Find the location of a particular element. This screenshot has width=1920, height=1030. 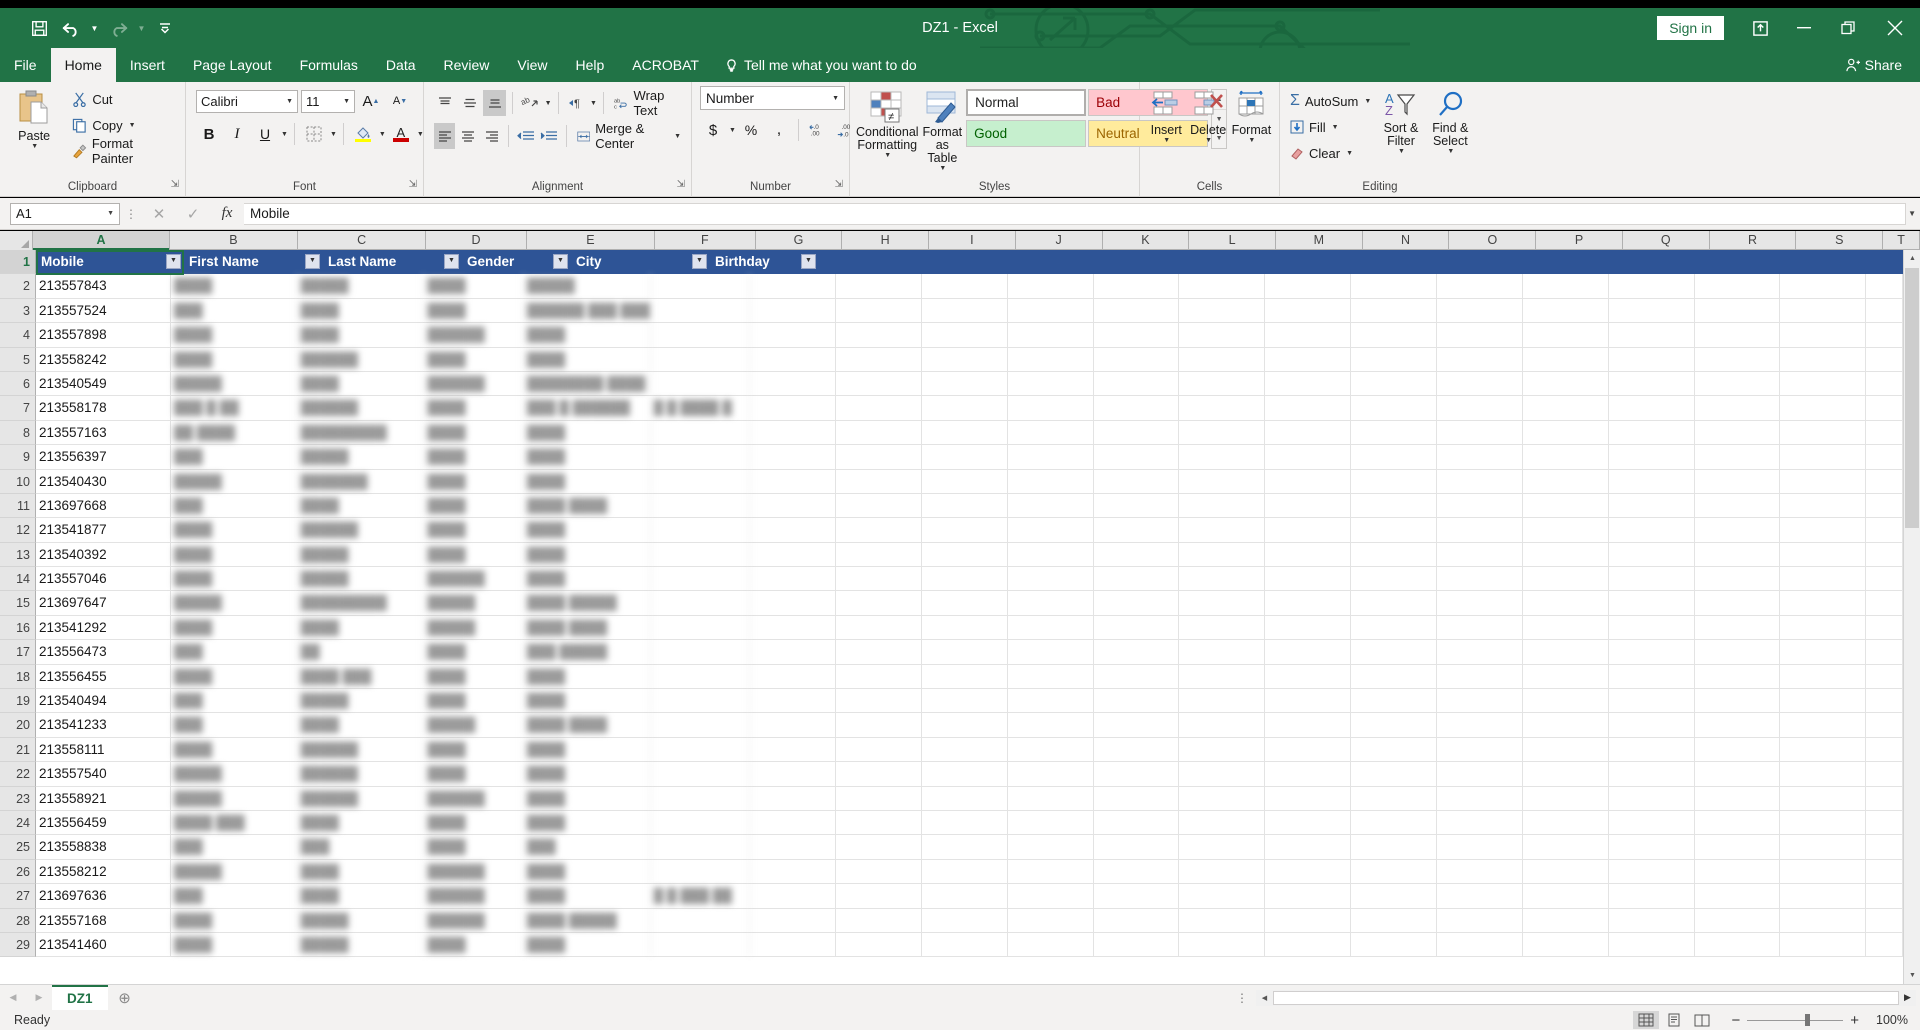

column-header-J: J is located at coordinates (1059, 240).